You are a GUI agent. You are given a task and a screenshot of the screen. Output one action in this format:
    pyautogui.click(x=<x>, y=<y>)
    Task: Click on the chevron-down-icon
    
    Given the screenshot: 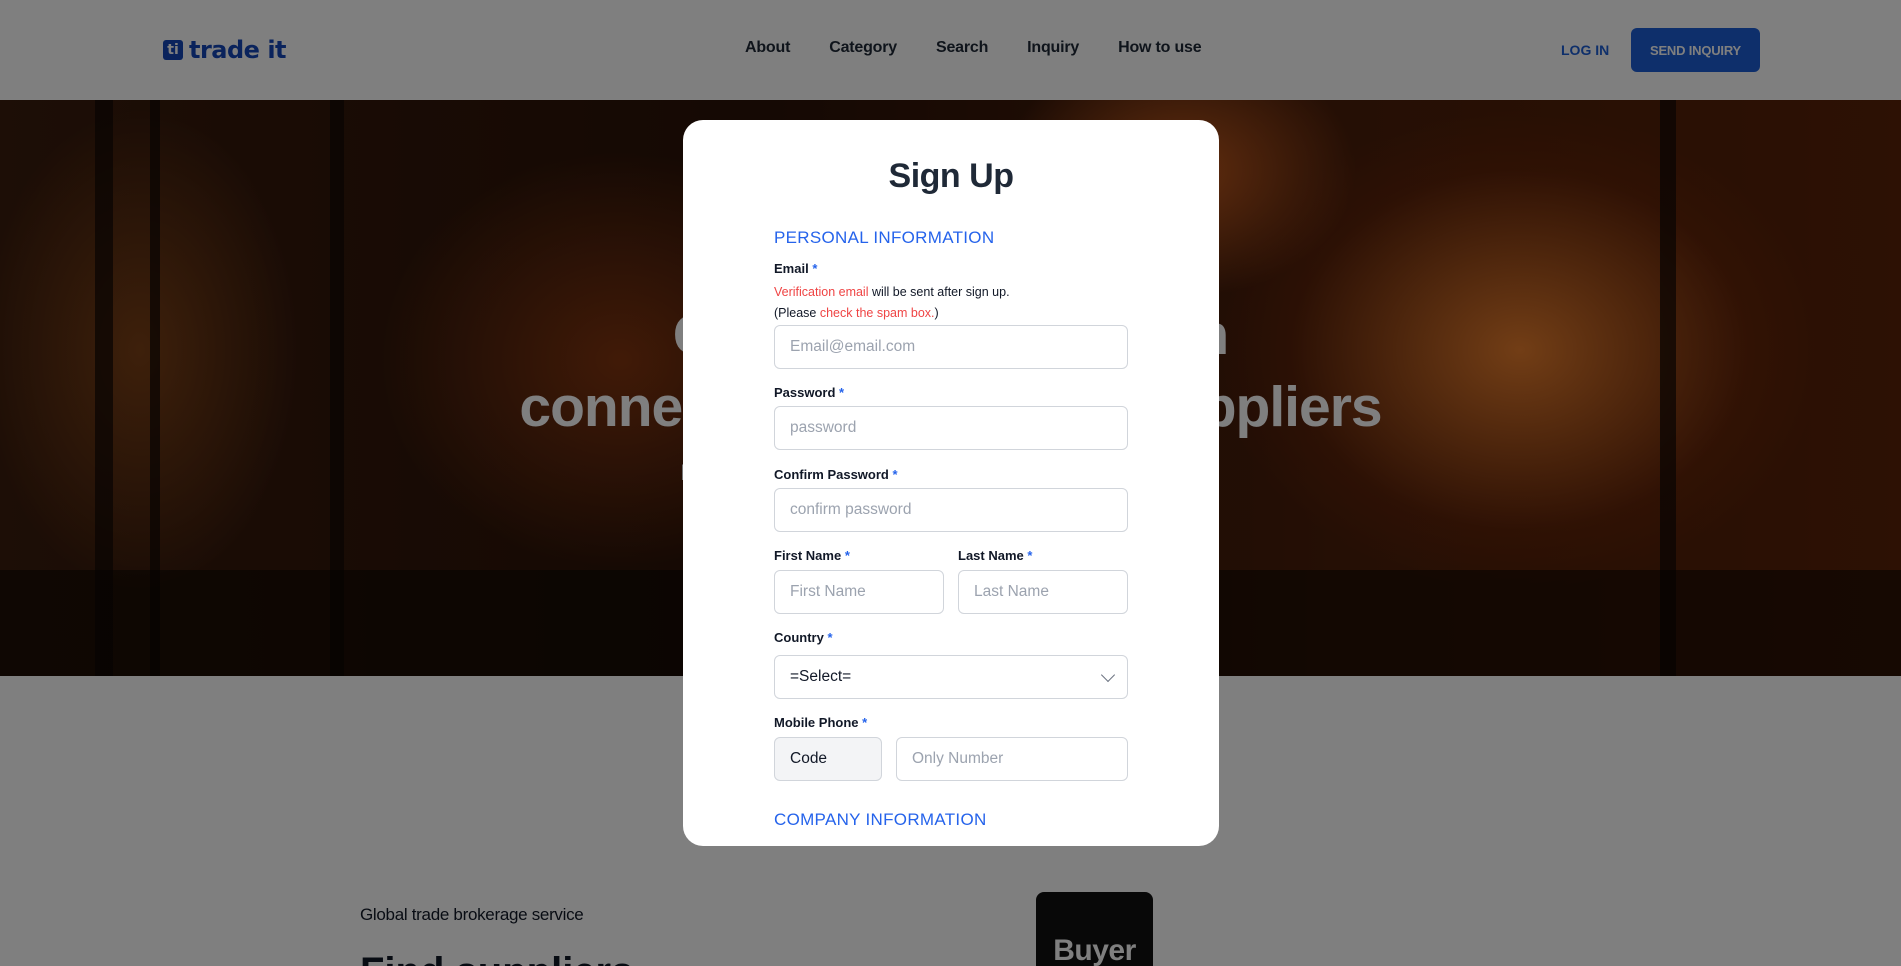 What is the action you would take?
    pyautogui.click(x=1108, y=675)
    